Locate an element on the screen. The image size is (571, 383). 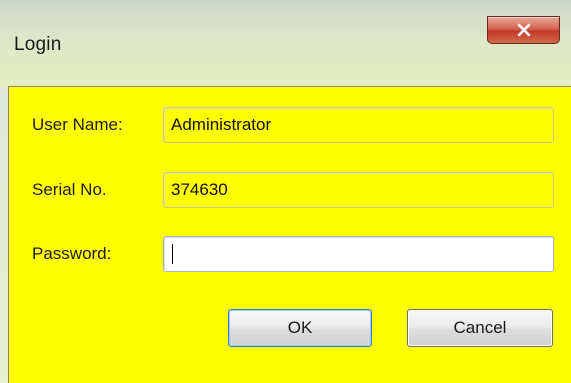
cancel-button: Cancel is located at coordinates (480, 328).